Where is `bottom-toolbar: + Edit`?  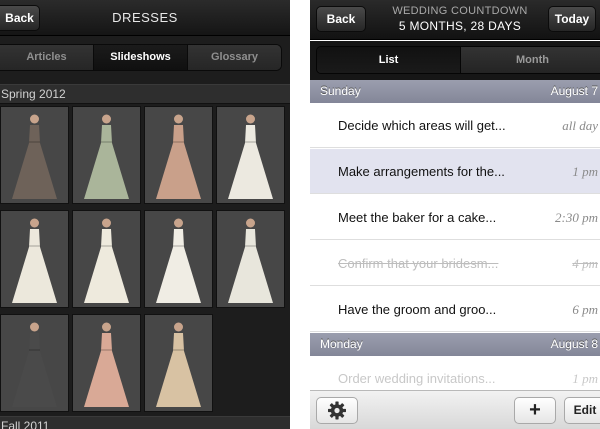
bottom-toolbar: + Edit is located at coordinates (455, 409).